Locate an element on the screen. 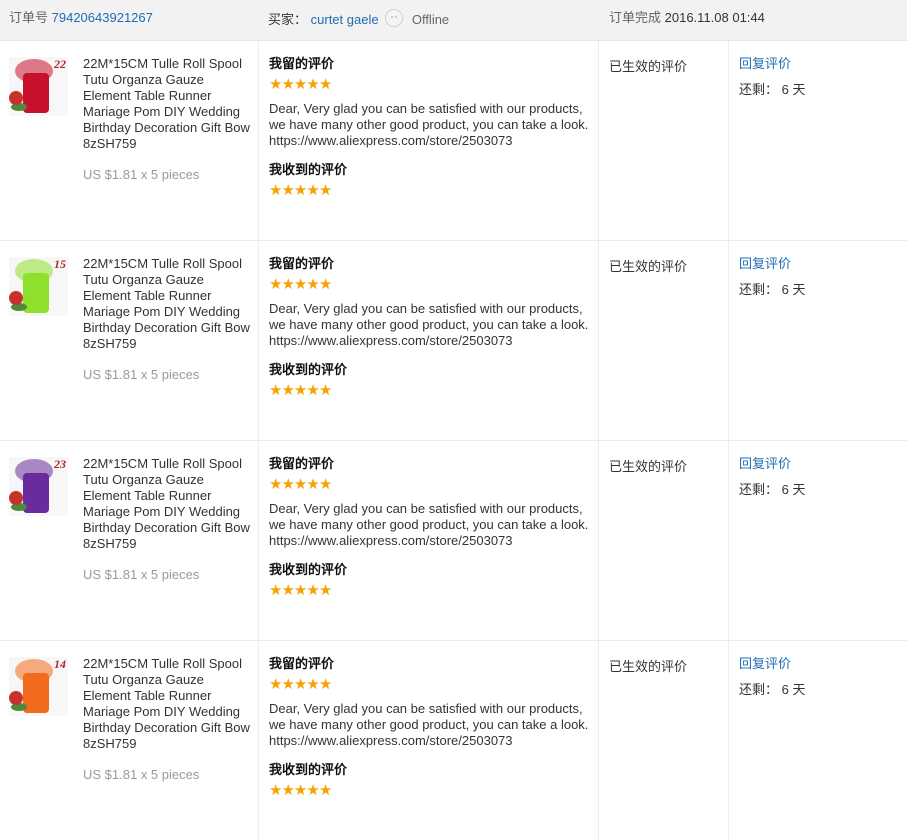 The image size is (907, 840). thumbnail-number: 22 is located at coordinates (60, 64).